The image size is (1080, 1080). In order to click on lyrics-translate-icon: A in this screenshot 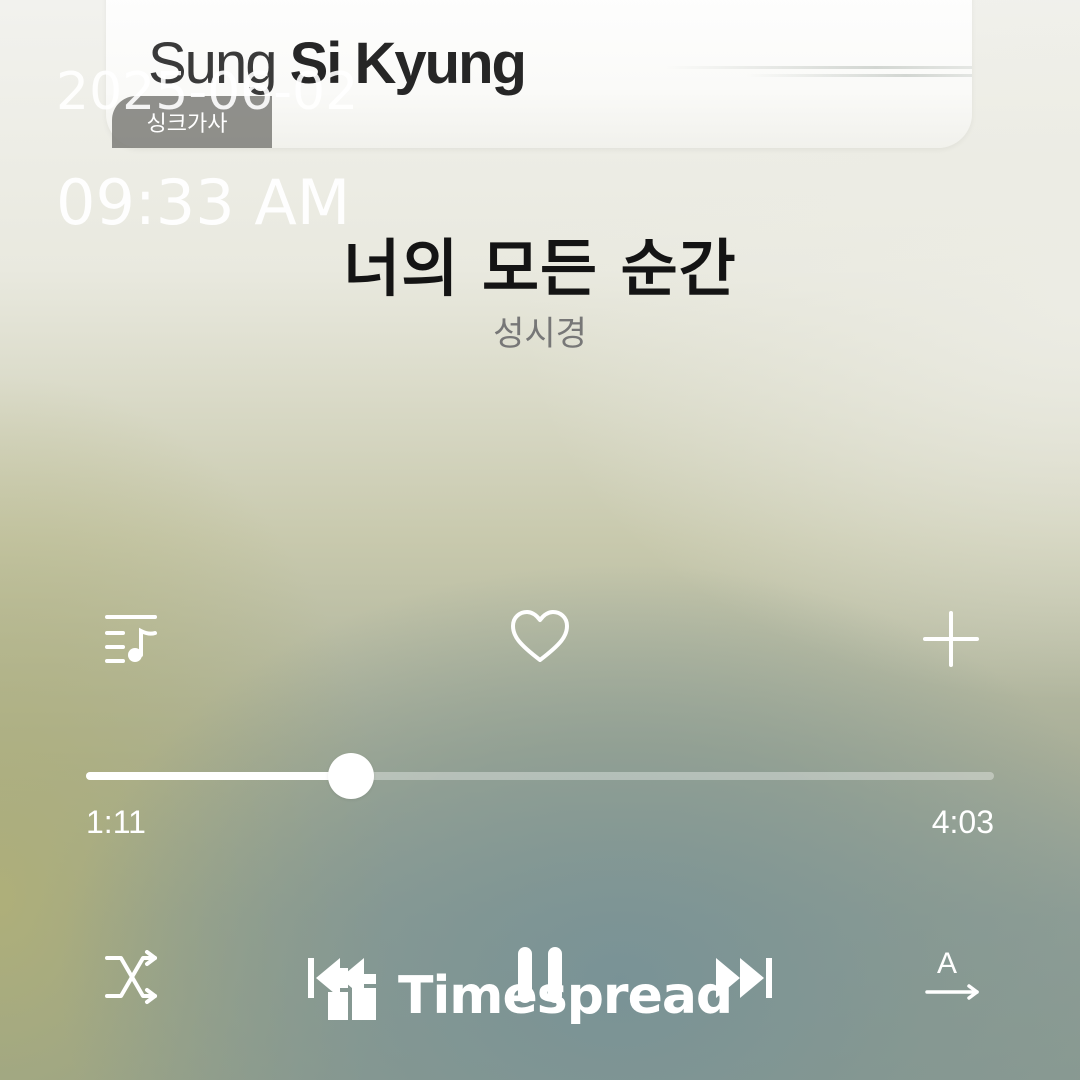, I will do `click(952, 976)`.